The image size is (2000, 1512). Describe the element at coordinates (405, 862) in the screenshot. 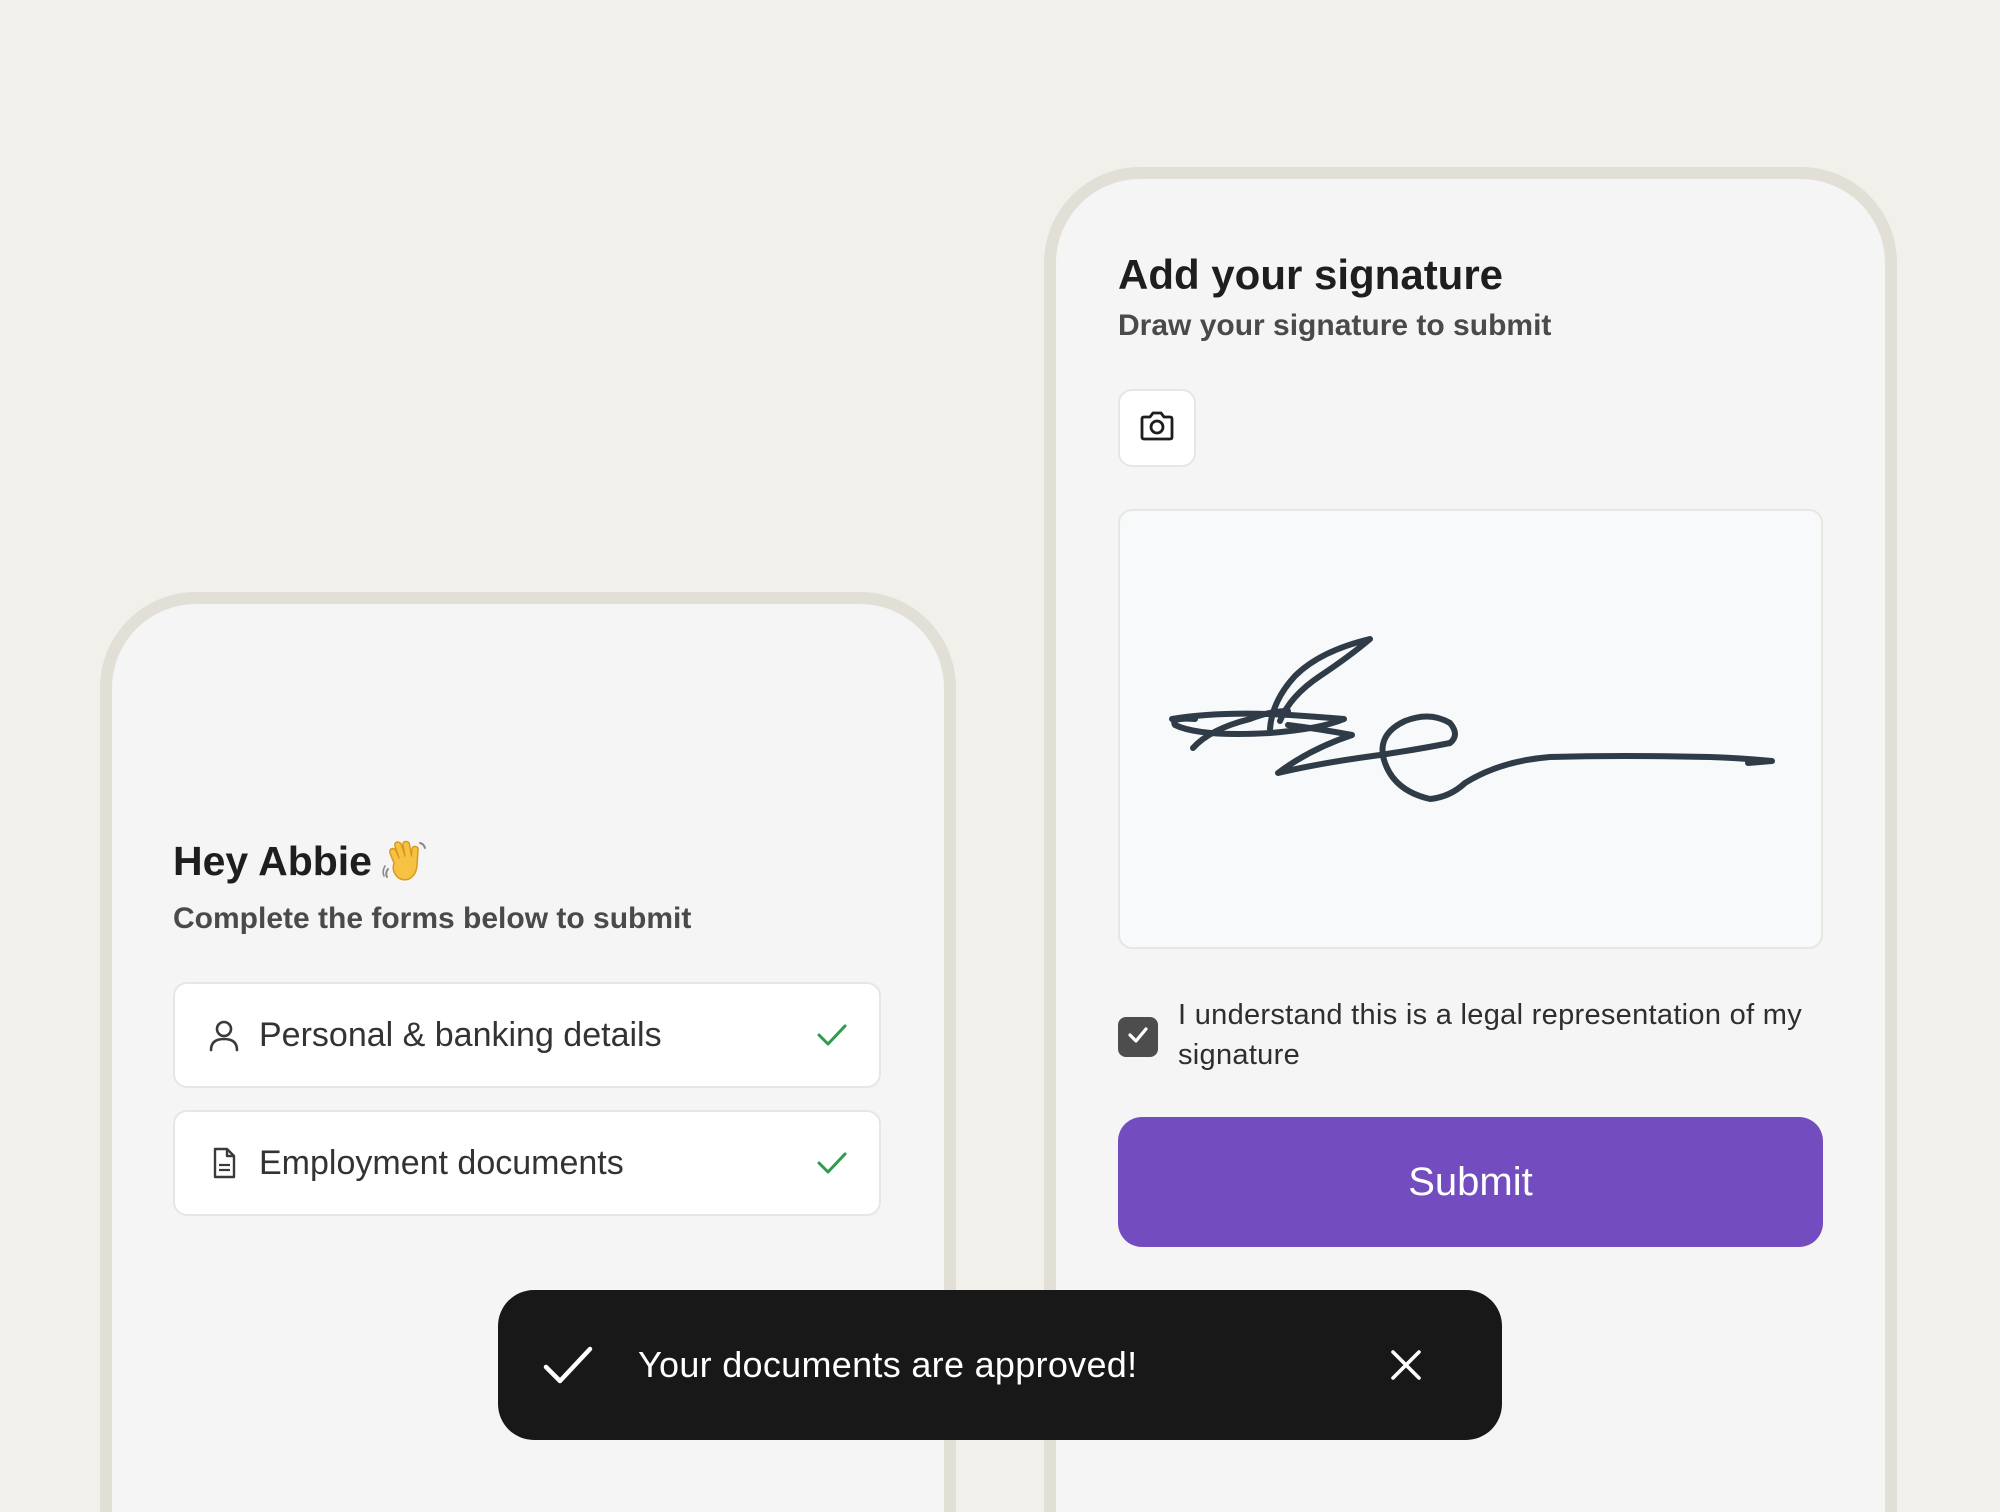

I see `waving-hand-icon` at that location.